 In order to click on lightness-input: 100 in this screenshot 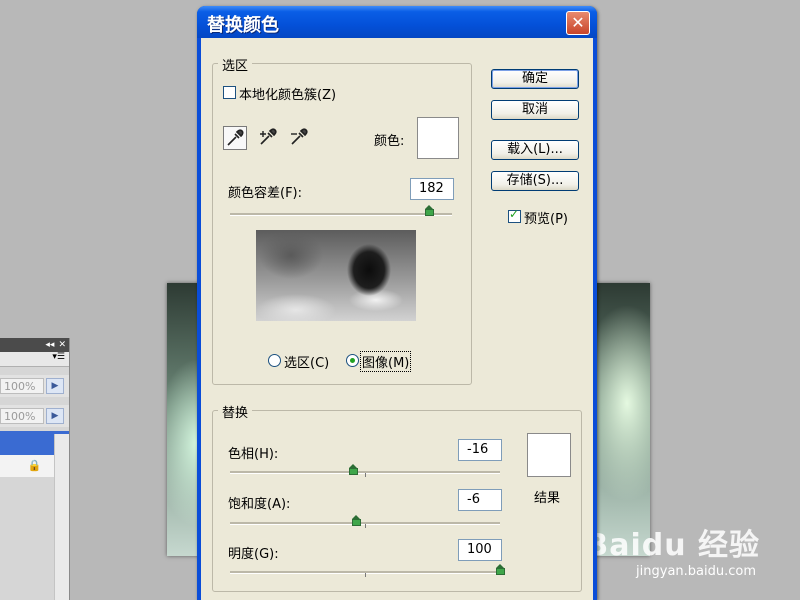, I will do `click(480, 550)`.